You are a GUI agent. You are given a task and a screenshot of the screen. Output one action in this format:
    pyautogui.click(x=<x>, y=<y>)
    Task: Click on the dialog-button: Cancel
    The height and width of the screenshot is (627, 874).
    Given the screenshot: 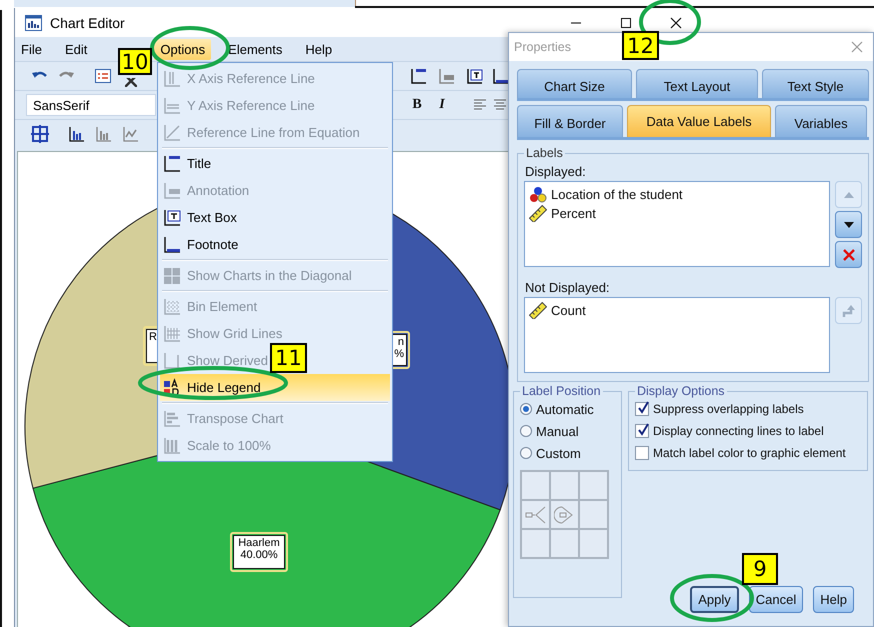 What is the action you would take?
    pyautogui.click(x=776, y=599)
    